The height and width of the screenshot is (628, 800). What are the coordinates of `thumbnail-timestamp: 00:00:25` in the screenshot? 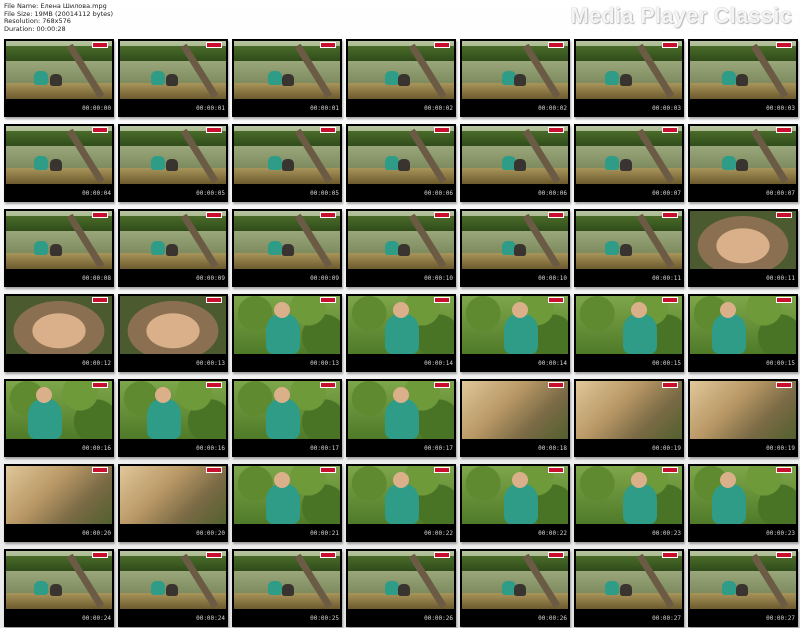 It's located at (324, 618).